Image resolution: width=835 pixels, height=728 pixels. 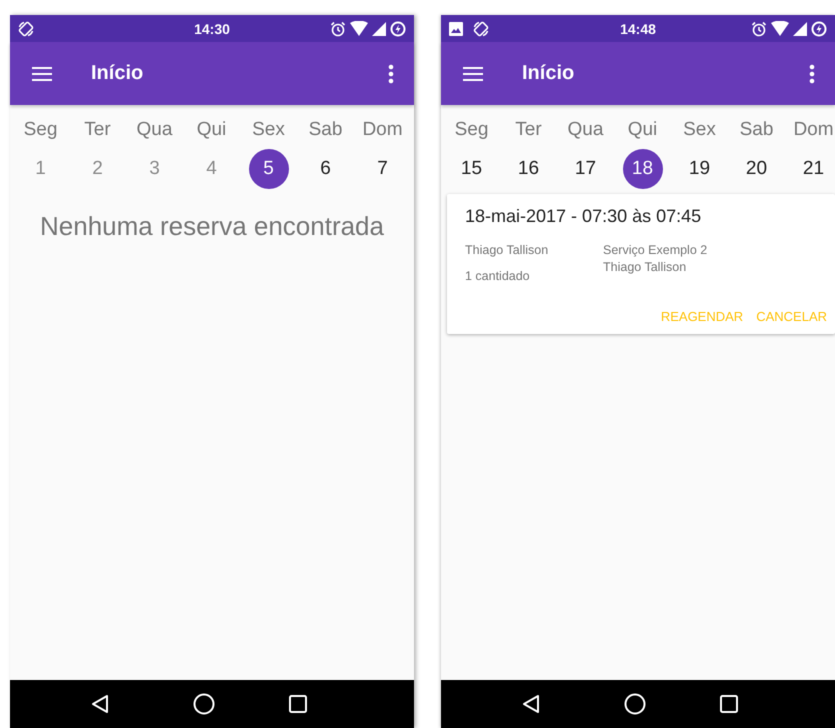 What do you see at coordinates (642, 169) in the screenshot?
I see `calendar-day: 18` at bounding box center [642, 169].